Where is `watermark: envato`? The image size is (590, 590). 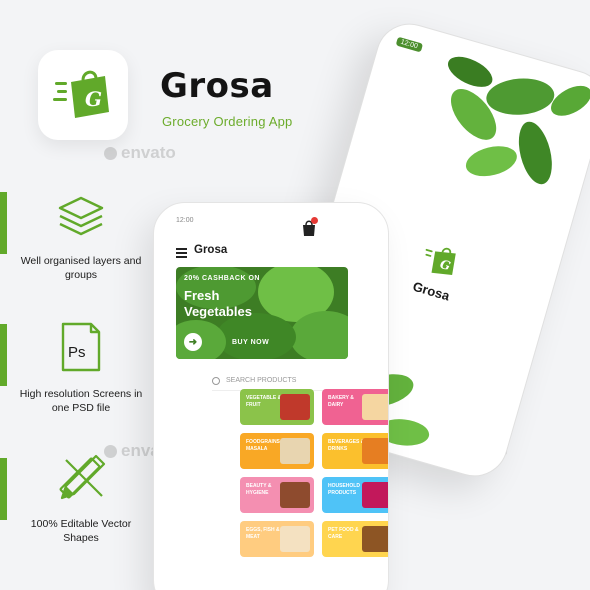 watermark: envato is located at coordinates (140, 153).